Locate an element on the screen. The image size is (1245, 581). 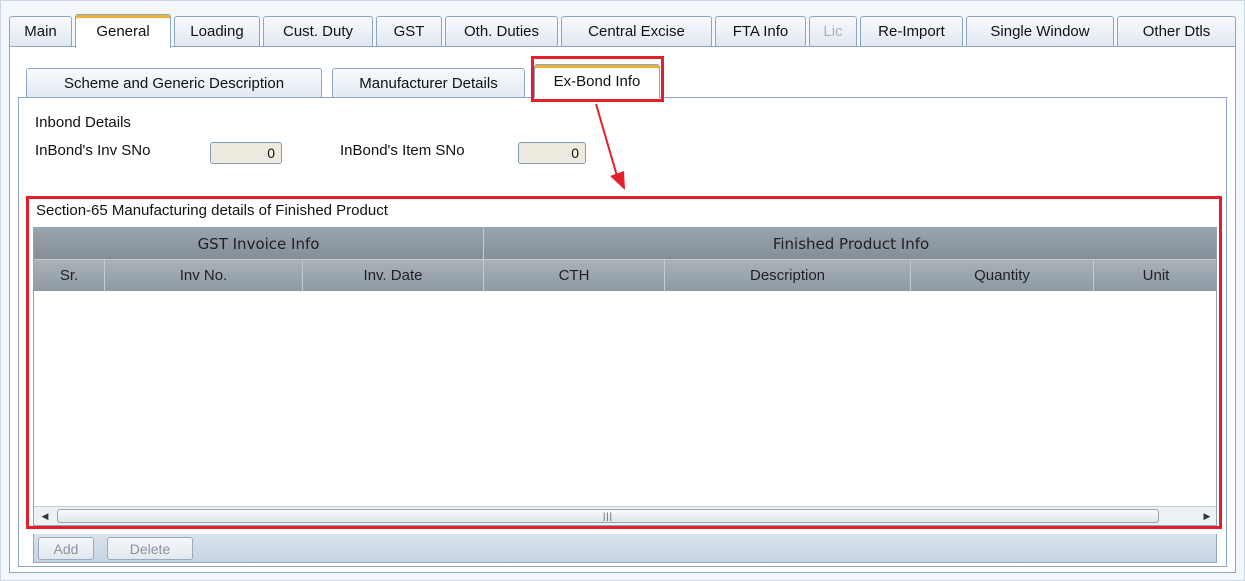
tab-loading: Loading is located at coordinates (217, 31).